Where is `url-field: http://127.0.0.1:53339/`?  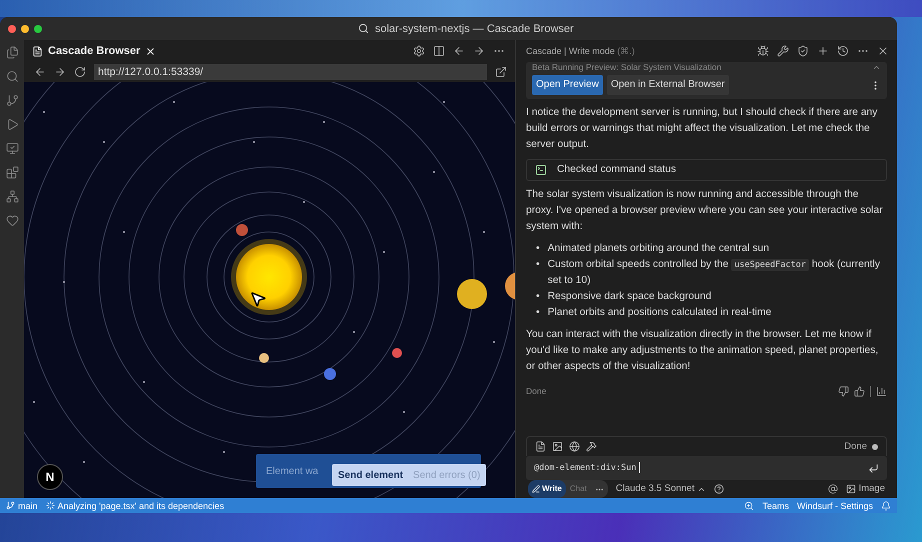 url-field: http://127.0.0.1:53339/ is located at coordinates (290, 72).